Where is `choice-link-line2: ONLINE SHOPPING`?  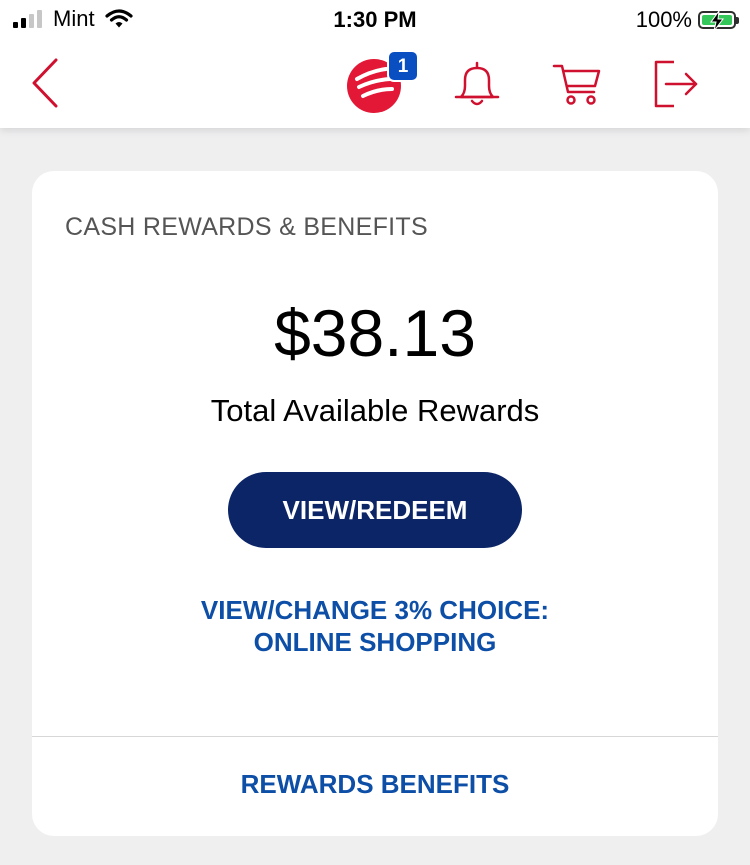 choice-link-line2: ONLINE SHOPPING is located at coordinates (375, 642).